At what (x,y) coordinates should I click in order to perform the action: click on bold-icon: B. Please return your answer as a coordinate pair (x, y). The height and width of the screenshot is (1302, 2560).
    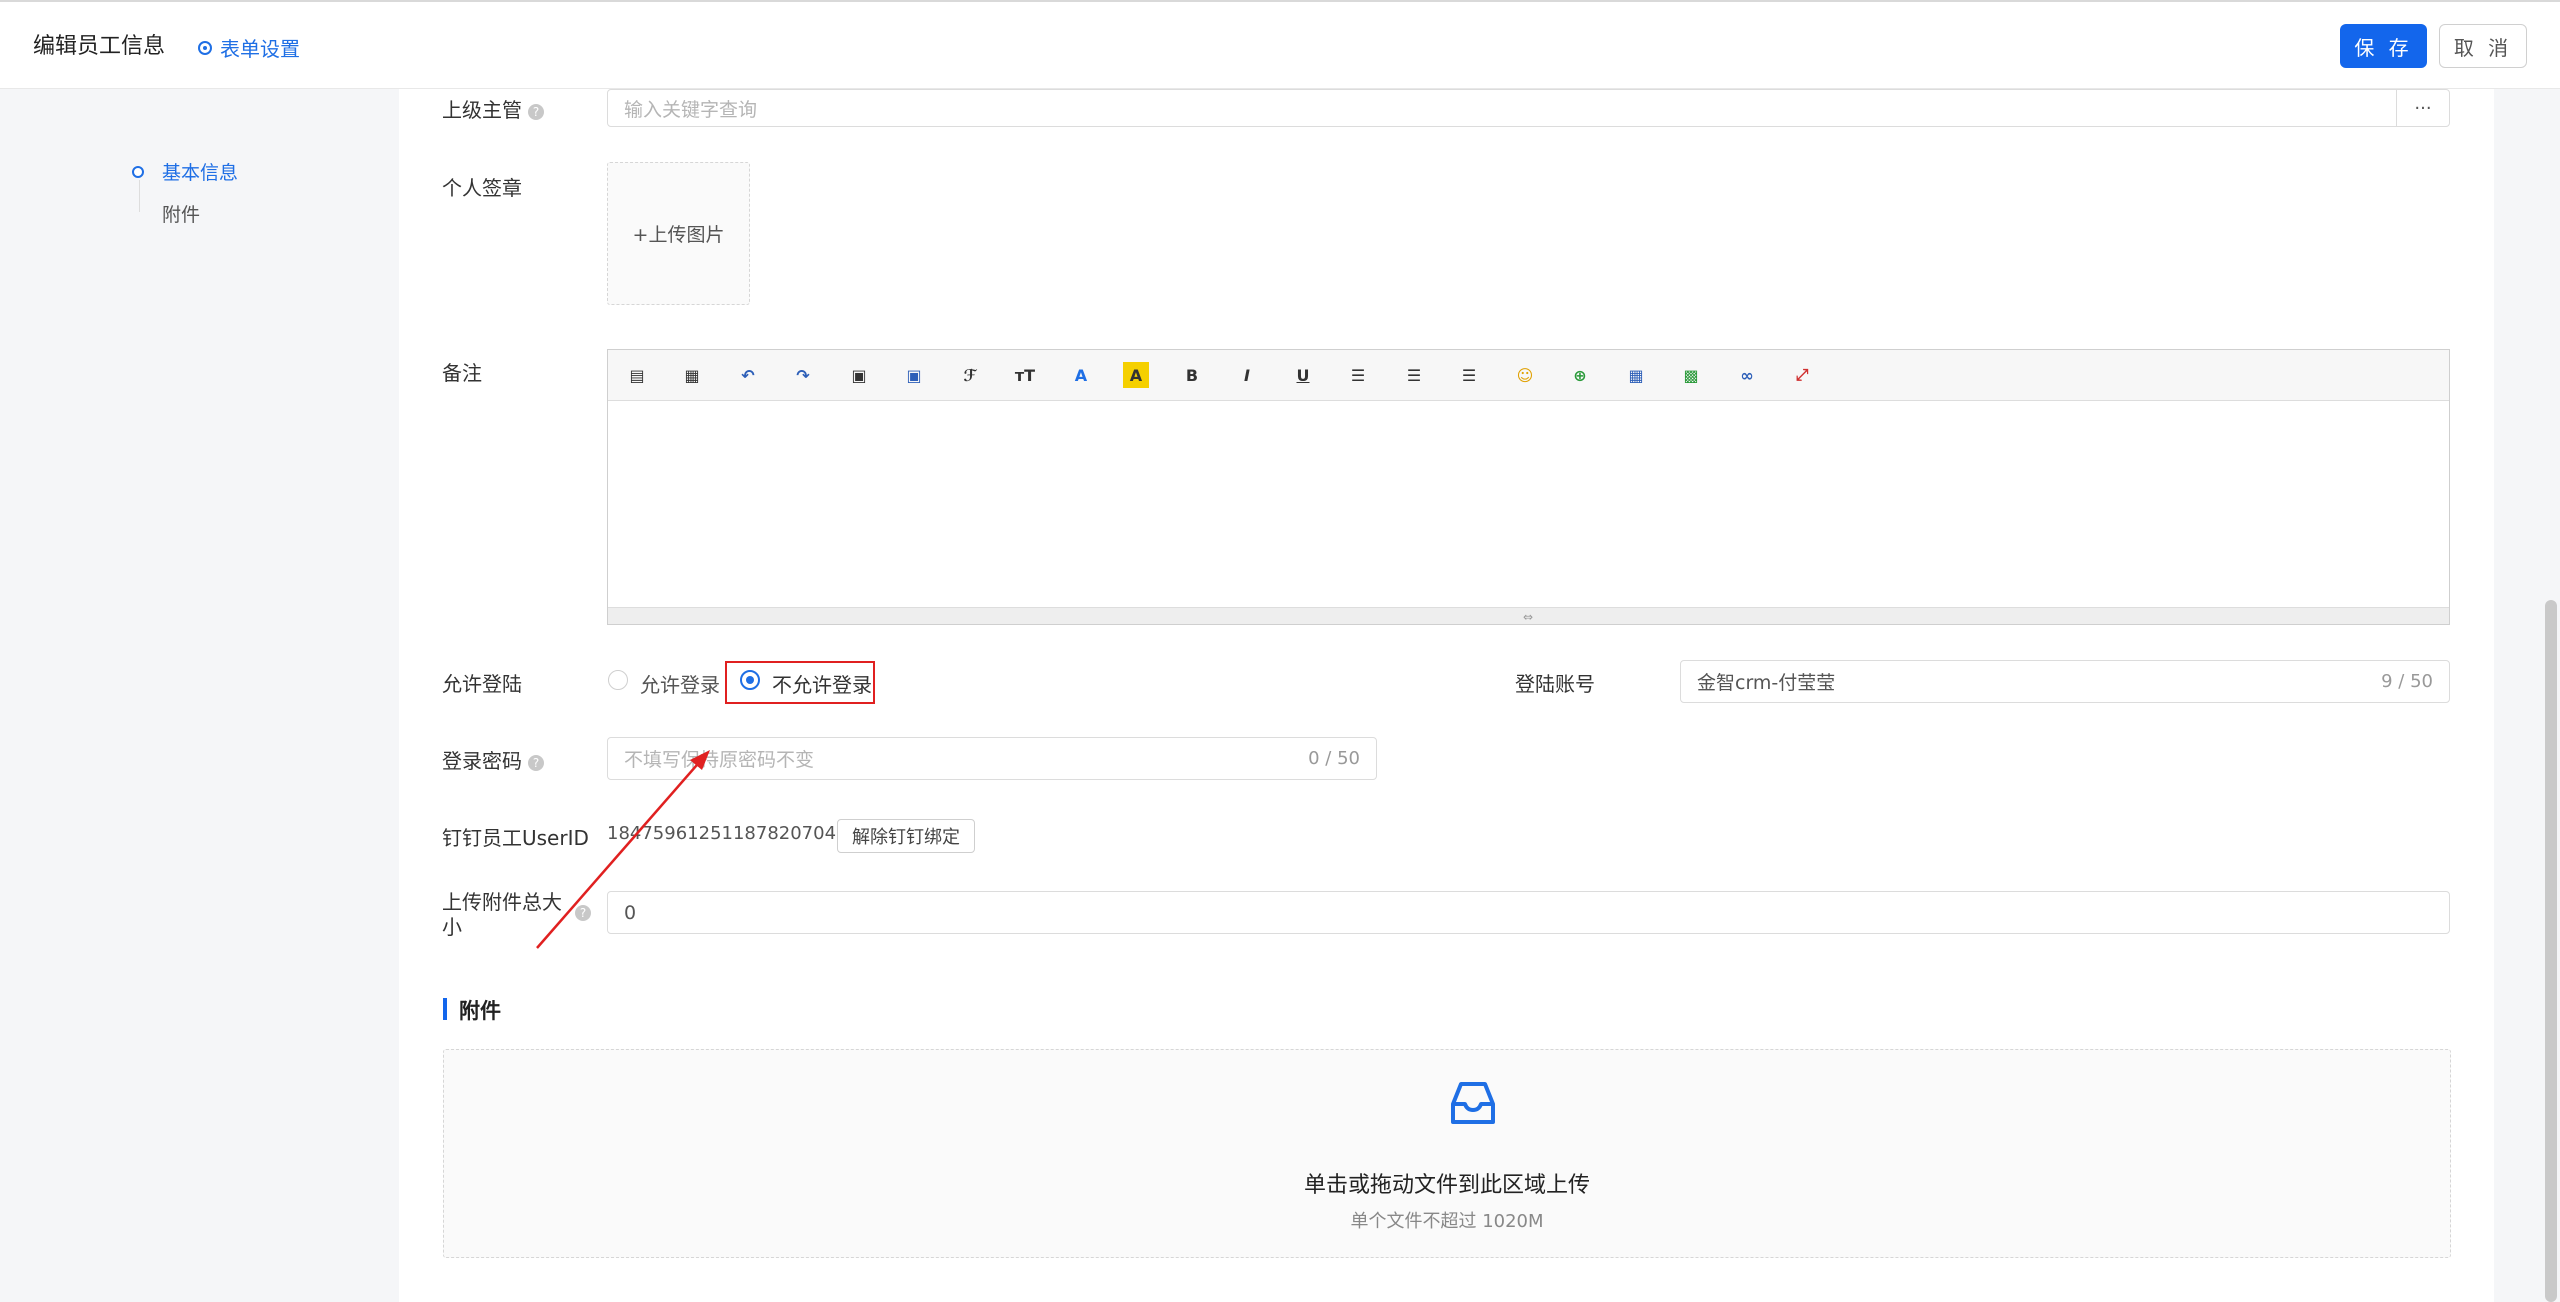
    Looking at the image, I should click on (1192, 375).